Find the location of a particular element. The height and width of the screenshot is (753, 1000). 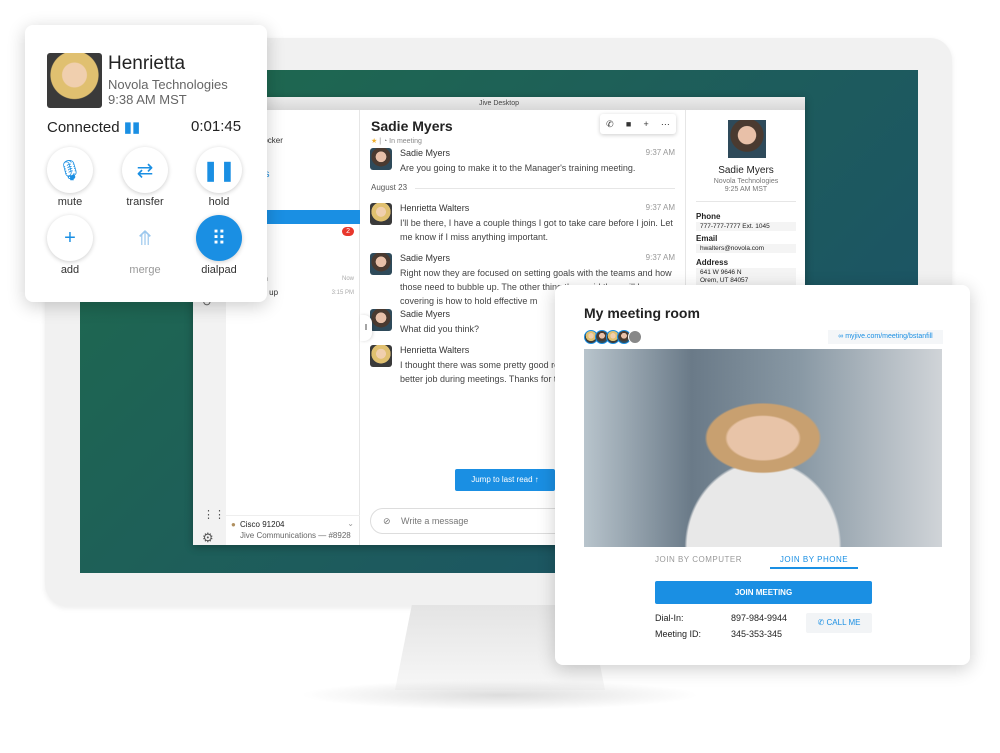

attachment-icon: ⊘ is located at coordinates (387, 521).